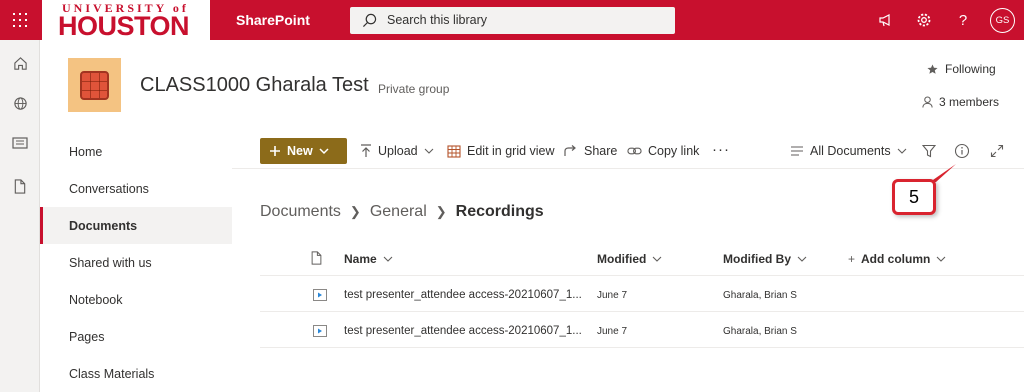  What do you see at coordinates (316, 258) in the screenshot?
I see `file-type-icon` at bounding box center [316, 258].